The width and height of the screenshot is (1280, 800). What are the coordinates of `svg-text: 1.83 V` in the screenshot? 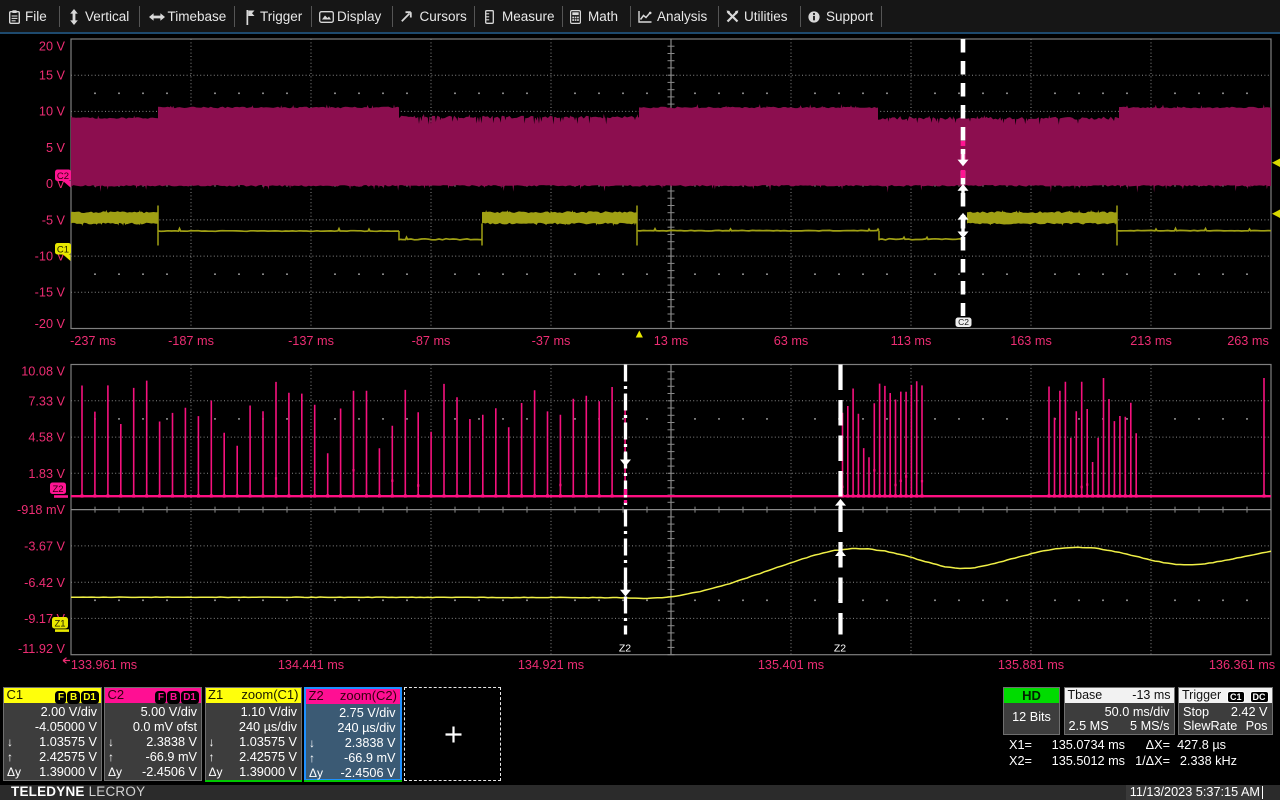 It's located at (46, 474).